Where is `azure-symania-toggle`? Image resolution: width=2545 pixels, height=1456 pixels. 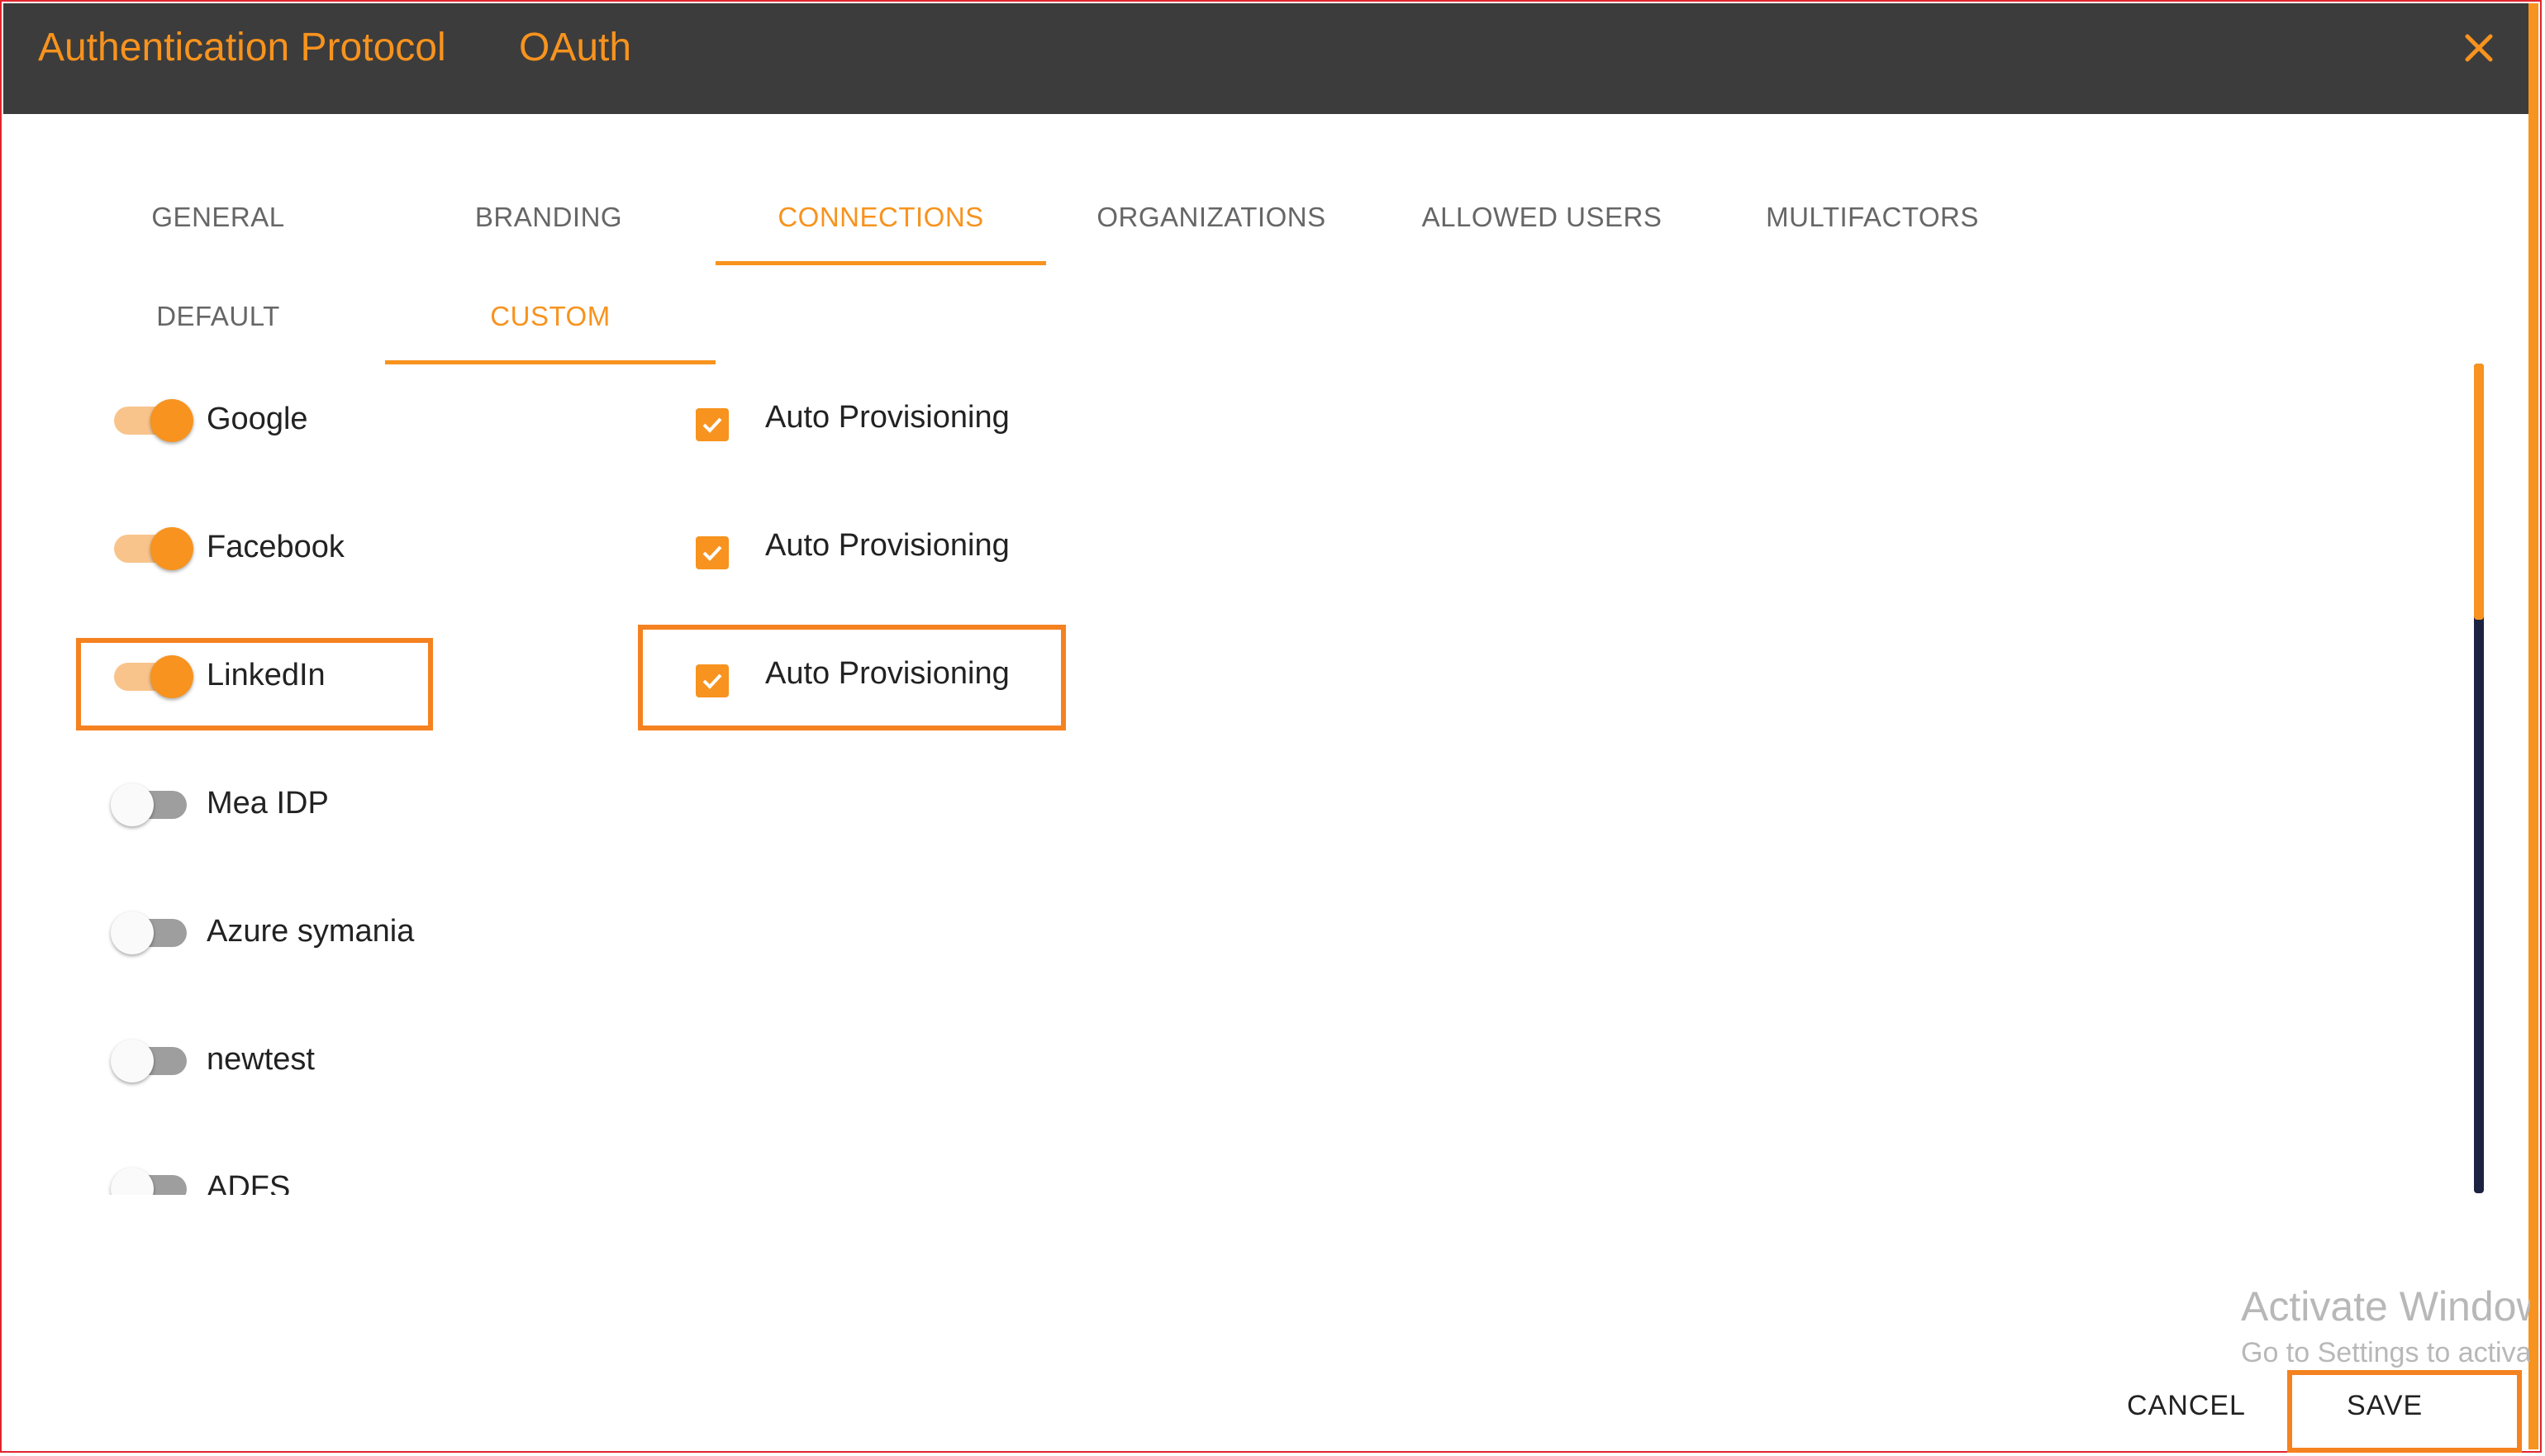
azure-symania-toggle is located at coordinates (149, 932).